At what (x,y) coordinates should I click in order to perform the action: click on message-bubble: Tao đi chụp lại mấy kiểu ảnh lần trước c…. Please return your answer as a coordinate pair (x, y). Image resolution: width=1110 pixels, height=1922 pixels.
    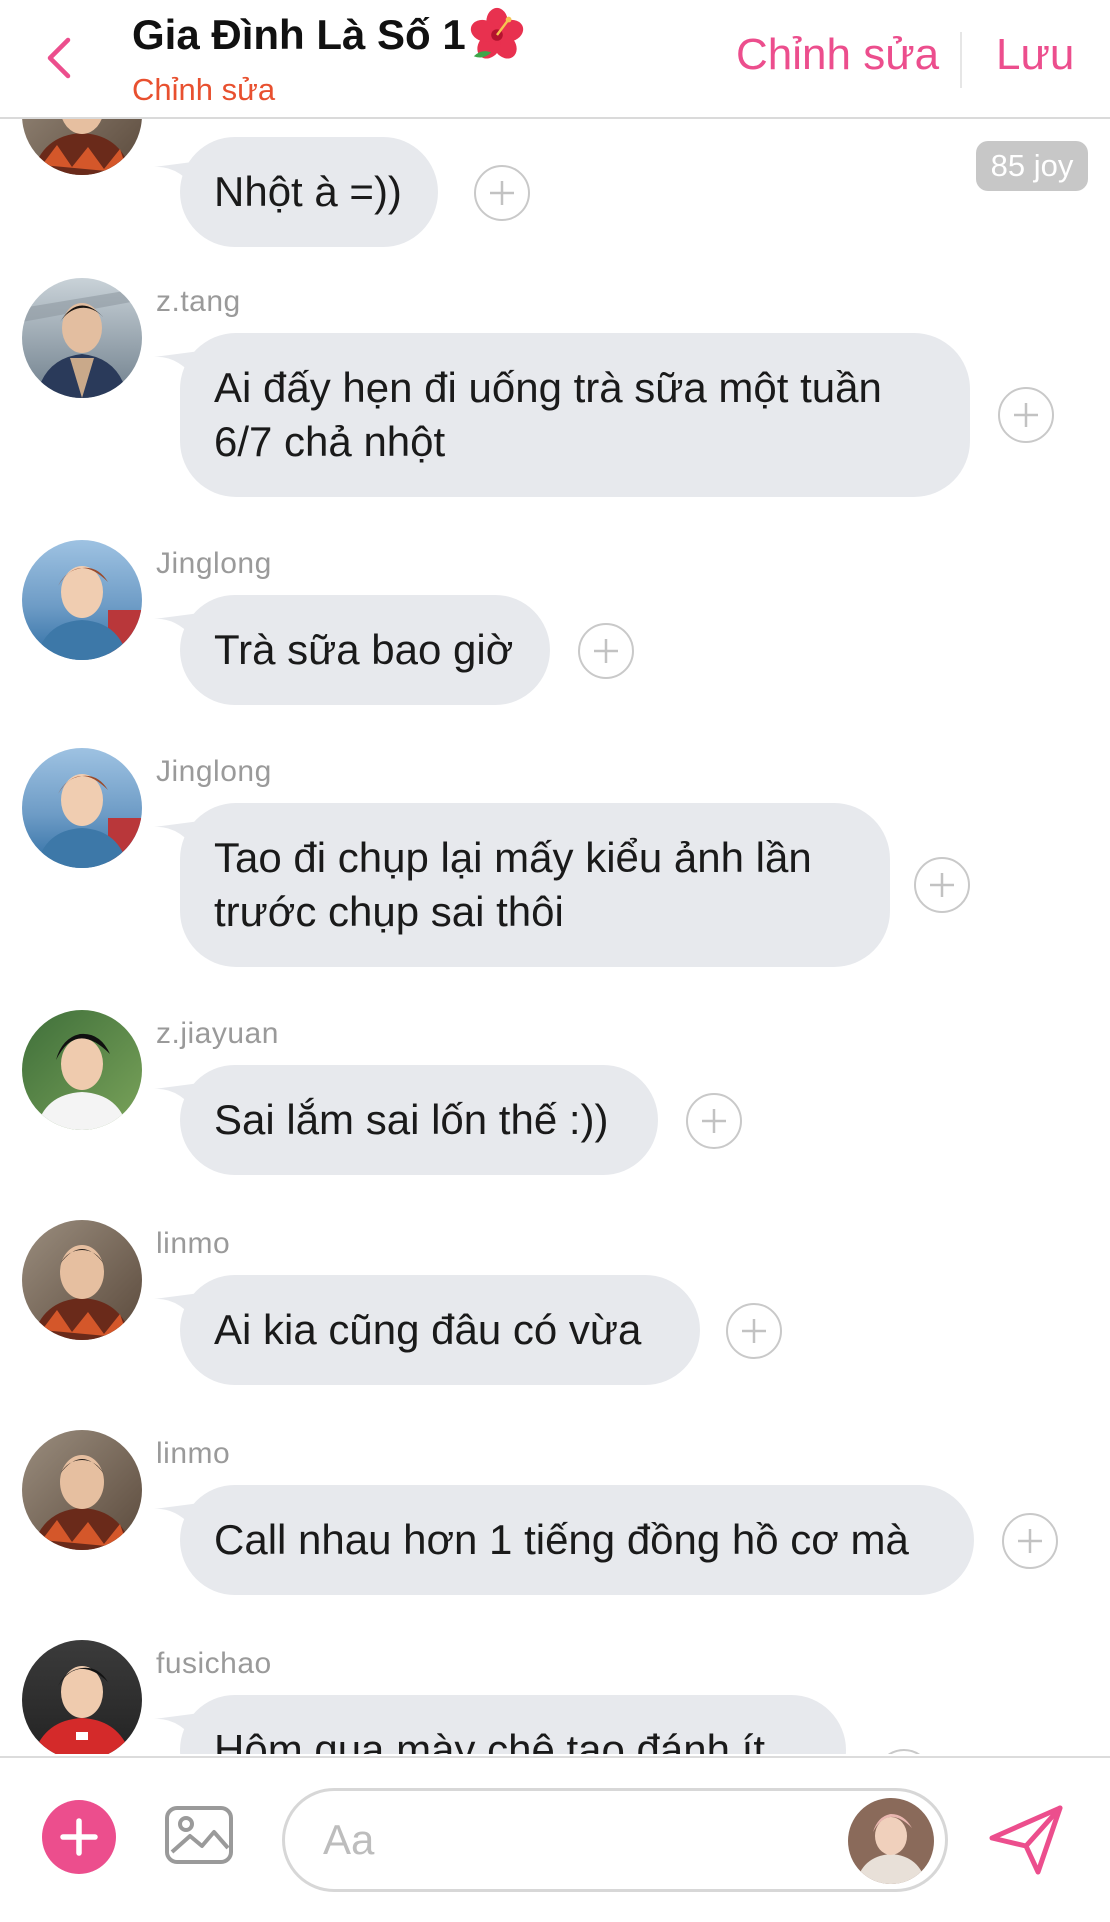
    Looking at the image, I should click on (535, 885).